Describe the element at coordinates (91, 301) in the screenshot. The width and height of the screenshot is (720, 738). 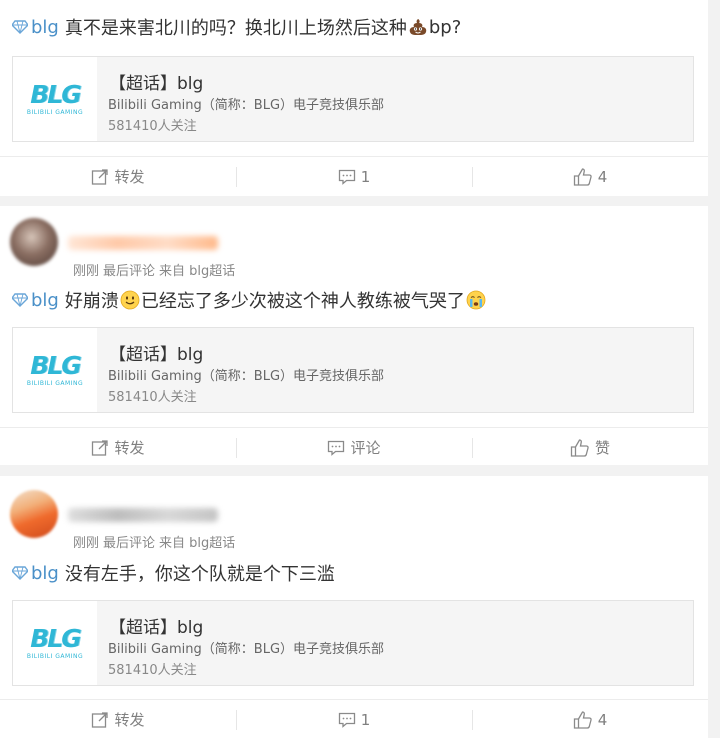
I see `post-text-body: 好崩溃` at that location.